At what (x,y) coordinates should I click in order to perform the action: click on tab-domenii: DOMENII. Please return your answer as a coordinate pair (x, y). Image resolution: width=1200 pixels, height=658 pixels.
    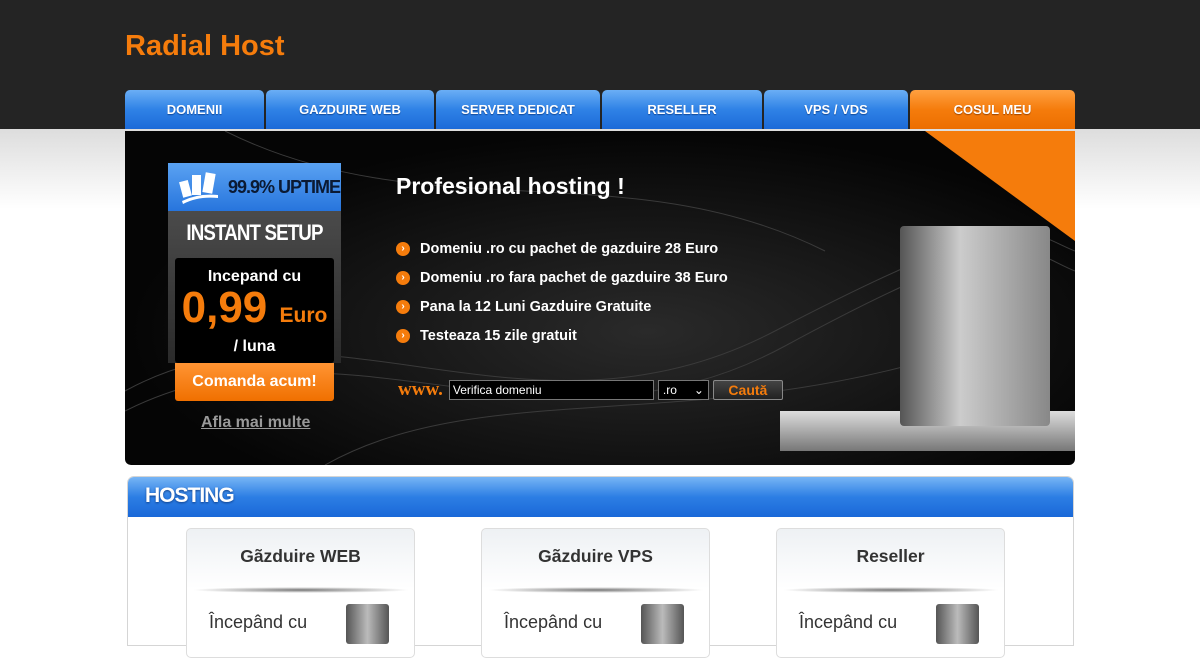
    Looking at the image, I should click on (194, 109).